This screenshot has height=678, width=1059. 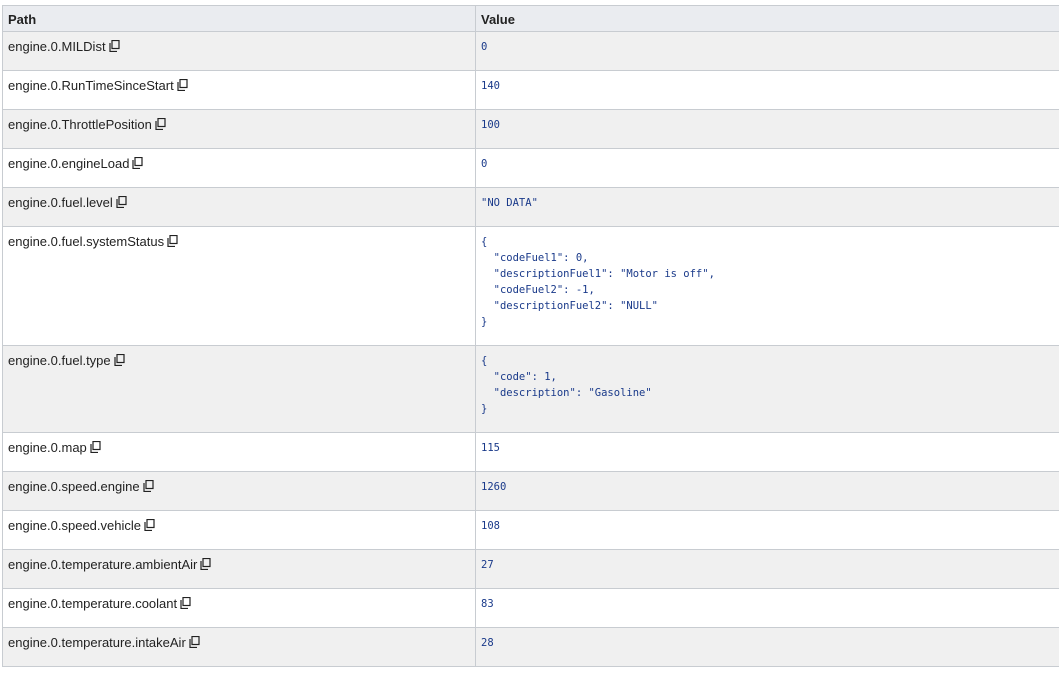 I want to click on table-row: engine.0.MILDist 0, so click(x=530, y=51).